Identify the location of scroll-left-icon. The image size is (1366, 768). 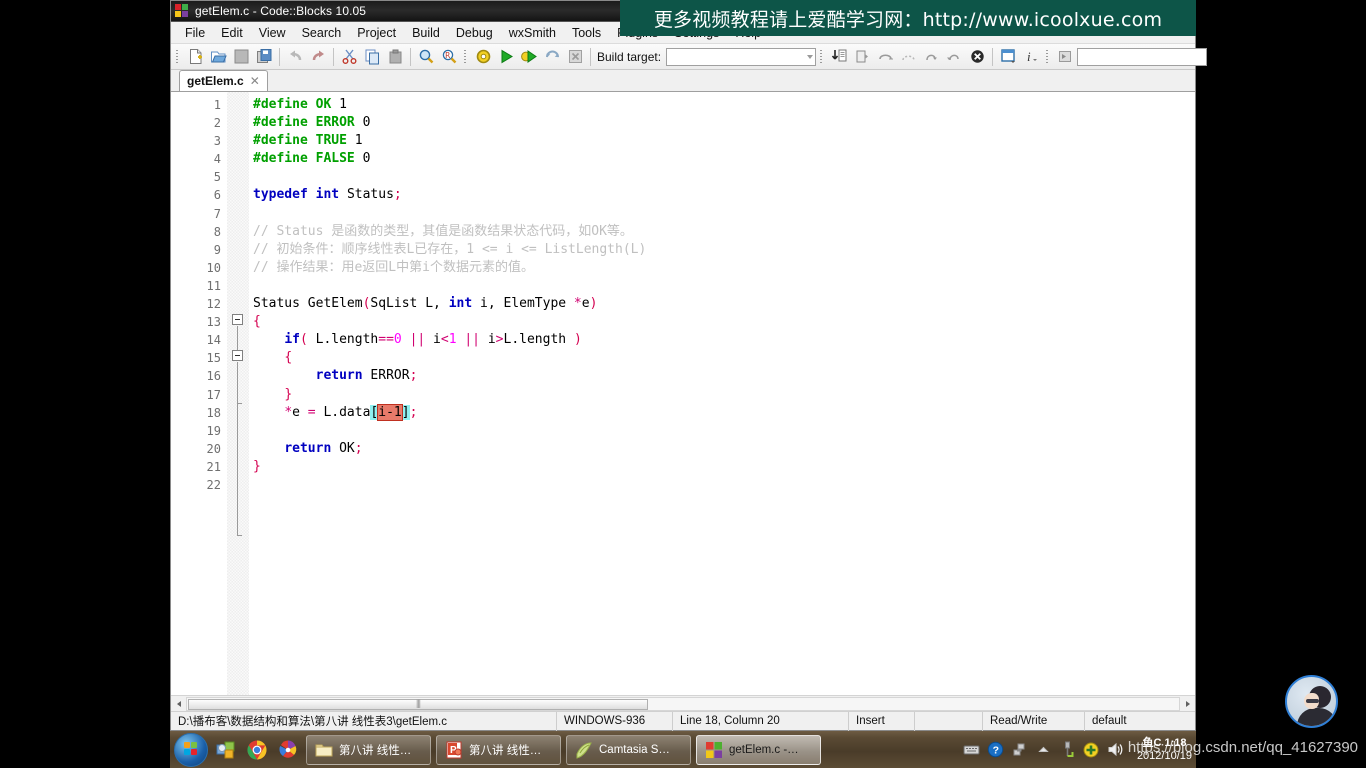
(178, 703).